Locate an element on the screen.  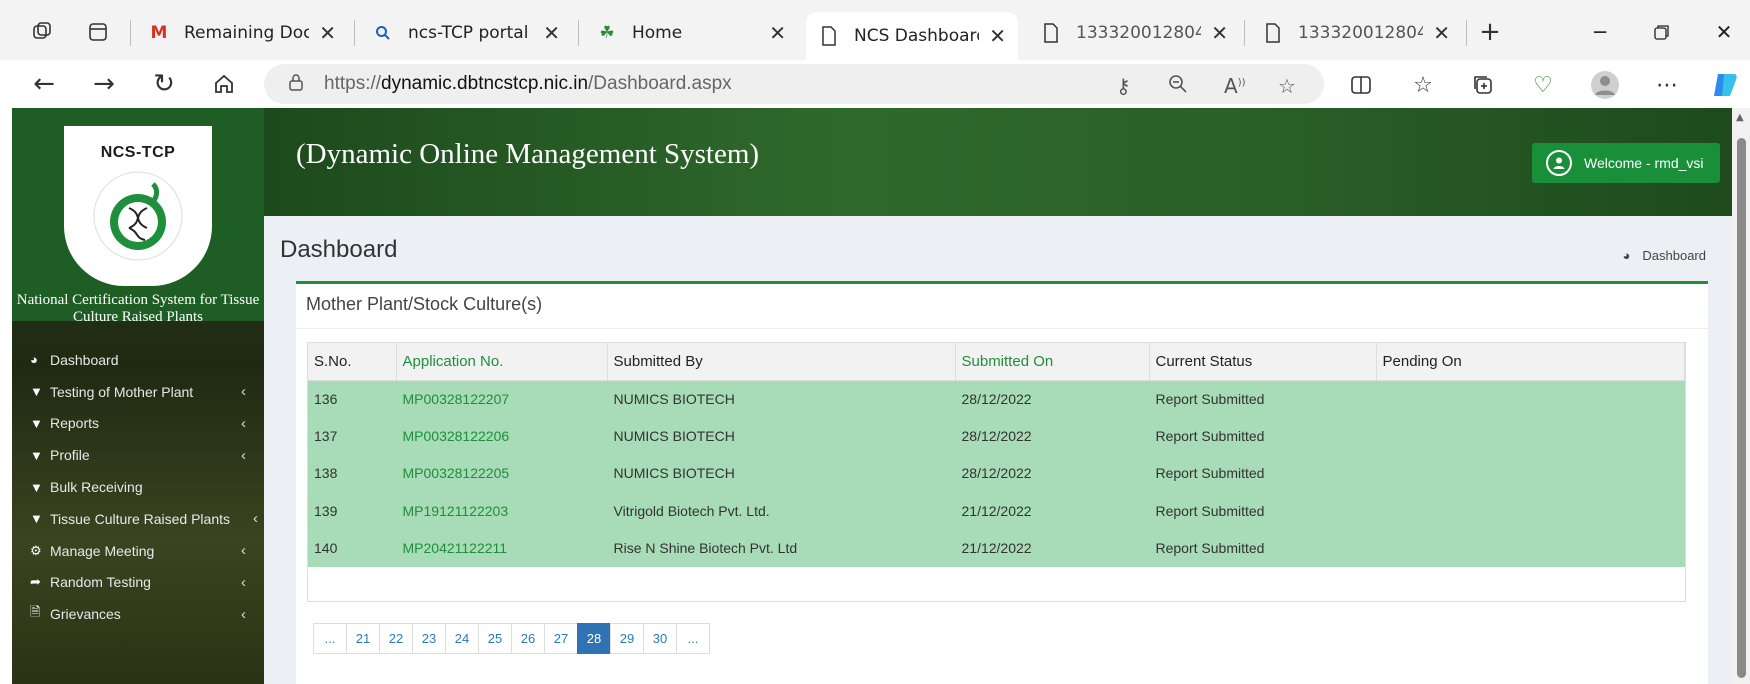
scroll-up-icon: ▲ is located at coordinates (1740, 117).